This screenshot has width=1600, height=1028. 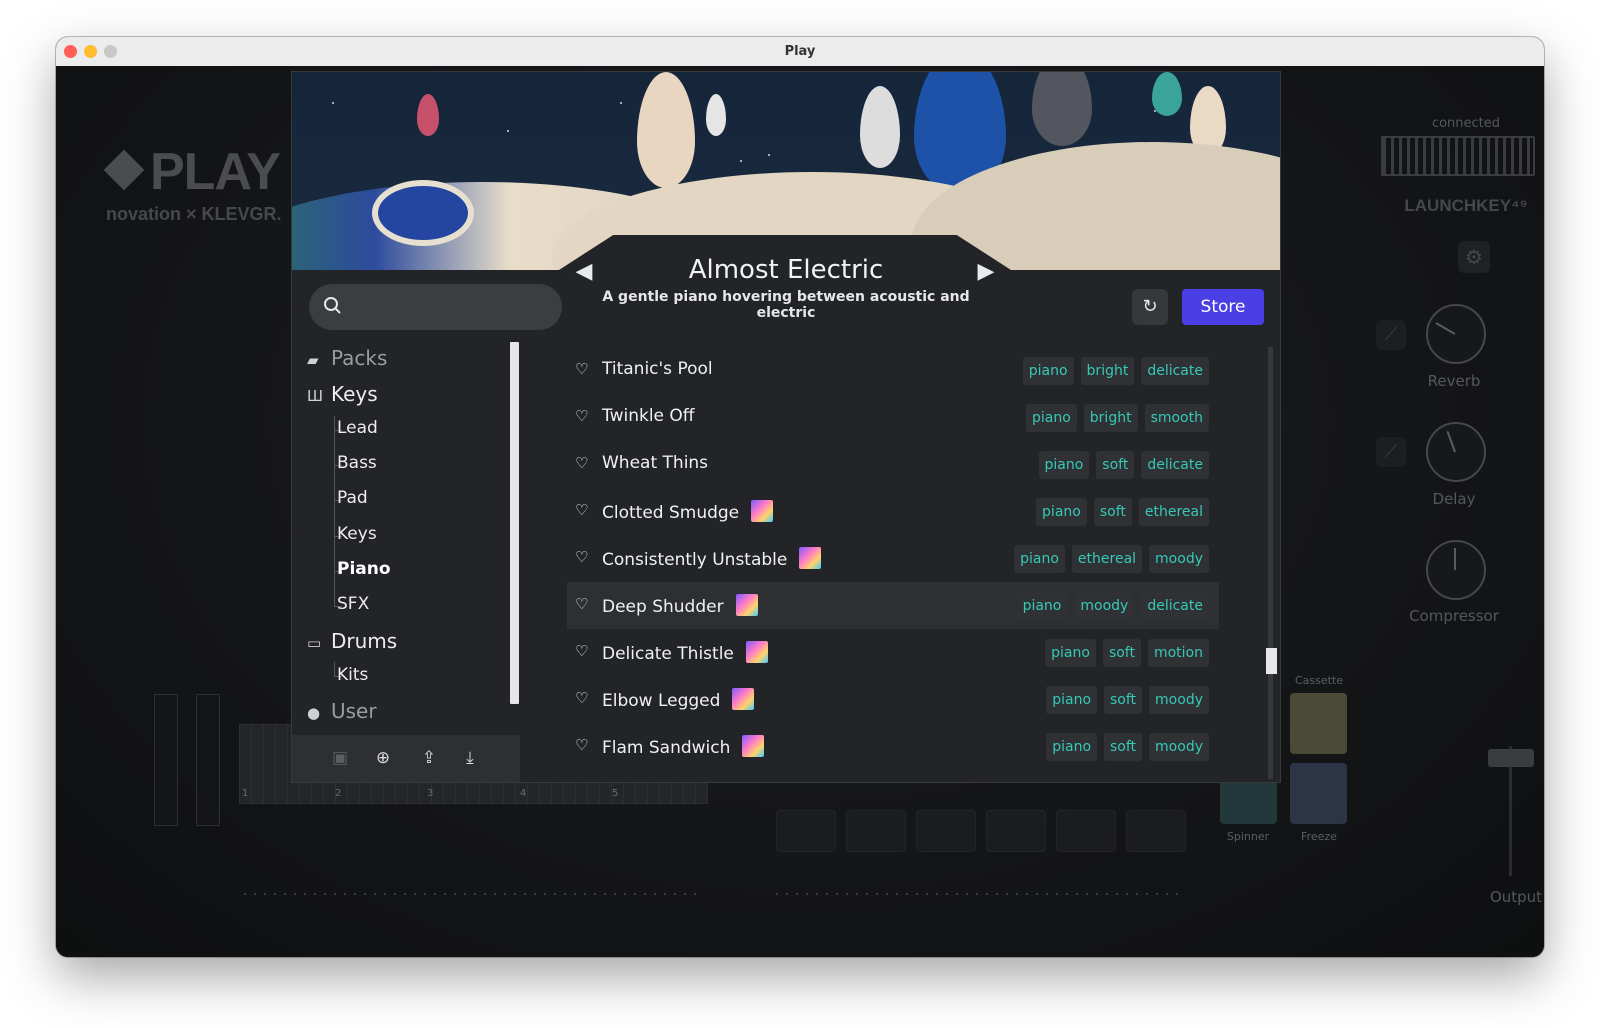 I want to click on preset-tags: piano moody delicate, so click(x=1109, y=606).